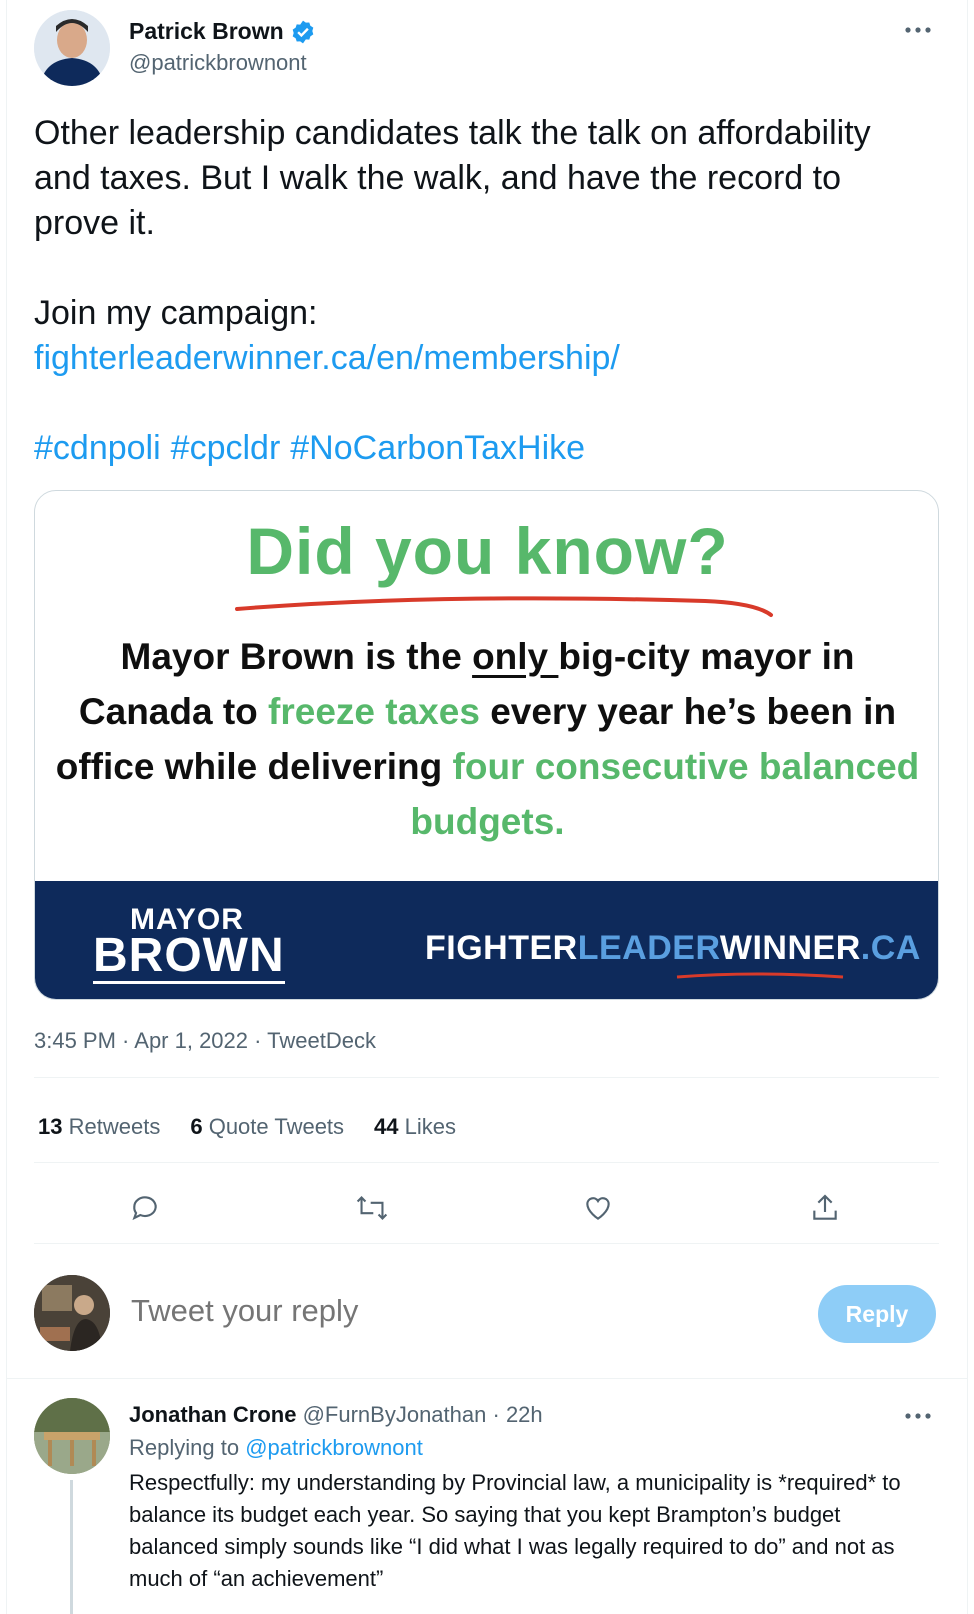 The width and height of the screenshot is (974, 1614). Describe the element at coordinates (386, 1126) in the screenshot. I see `likes-count: 44` at that location.